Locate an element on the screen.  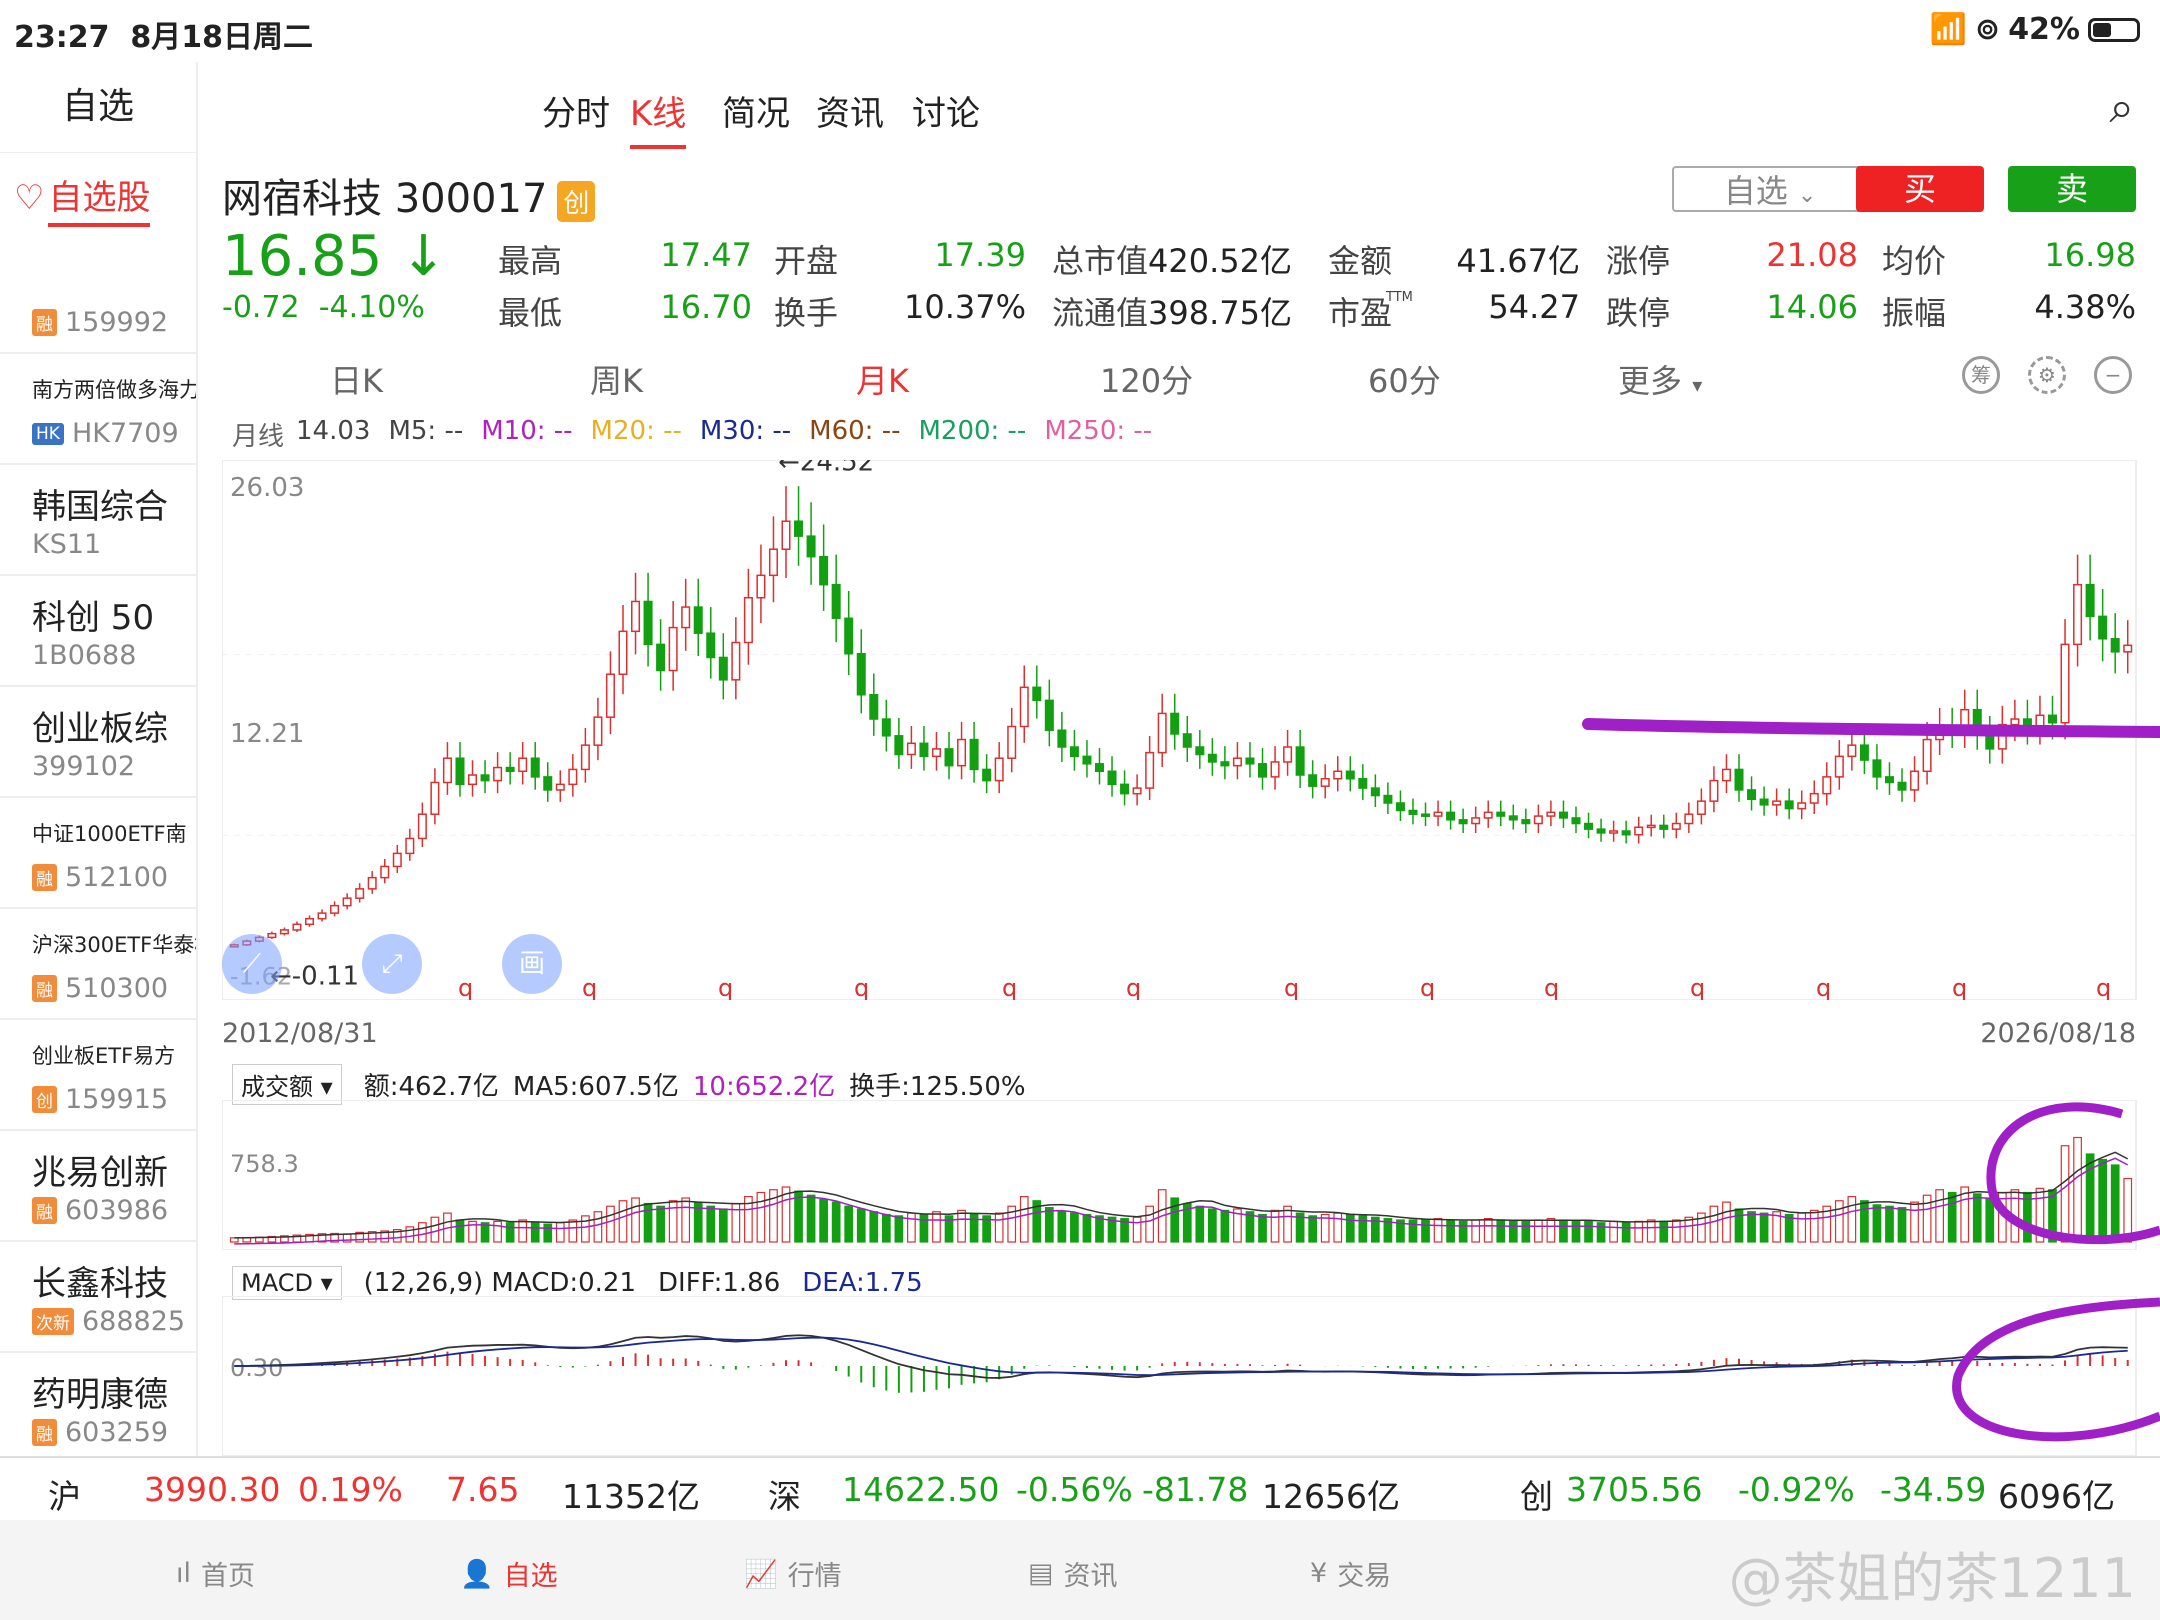
sidebar-header: 自选 is located at coordinates (98, 107).